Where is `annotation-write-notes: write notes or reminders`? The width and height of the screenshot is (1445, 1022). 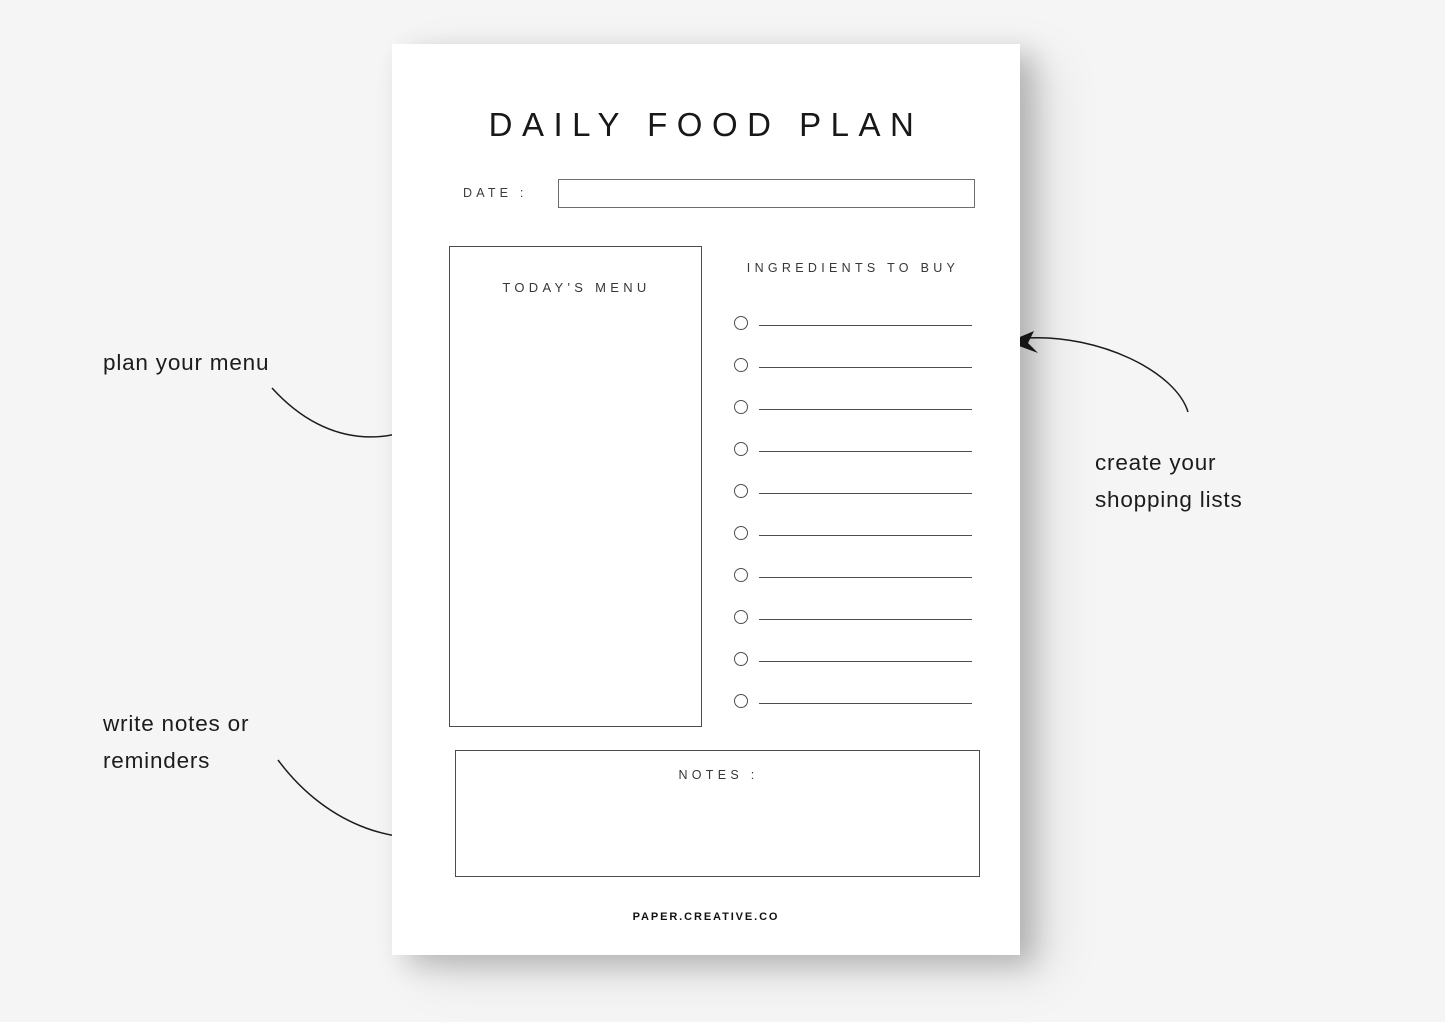 annotation-write-notes: write notes or reminders is located at coordinates (176, 742).